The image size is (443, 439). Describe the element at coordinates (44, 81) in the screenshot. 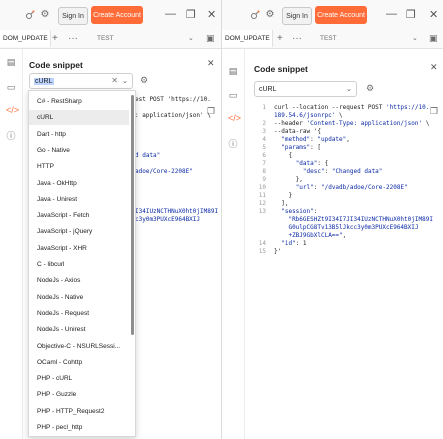

I see `language-select-value: cURL` at that location.